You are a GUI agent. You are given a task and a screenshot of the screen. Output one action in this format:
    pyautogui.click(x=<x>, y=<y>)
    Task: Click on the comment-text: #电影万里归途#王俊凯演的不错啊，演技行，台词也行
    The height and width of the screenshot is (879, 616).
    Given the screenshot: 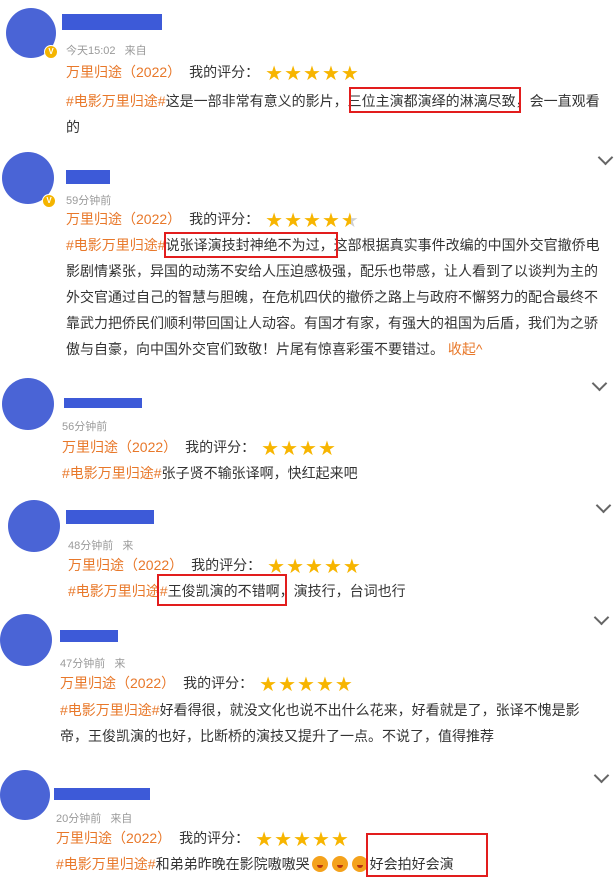 What is the action you would take?
    pyautogui.click(x=342, y=591)
    